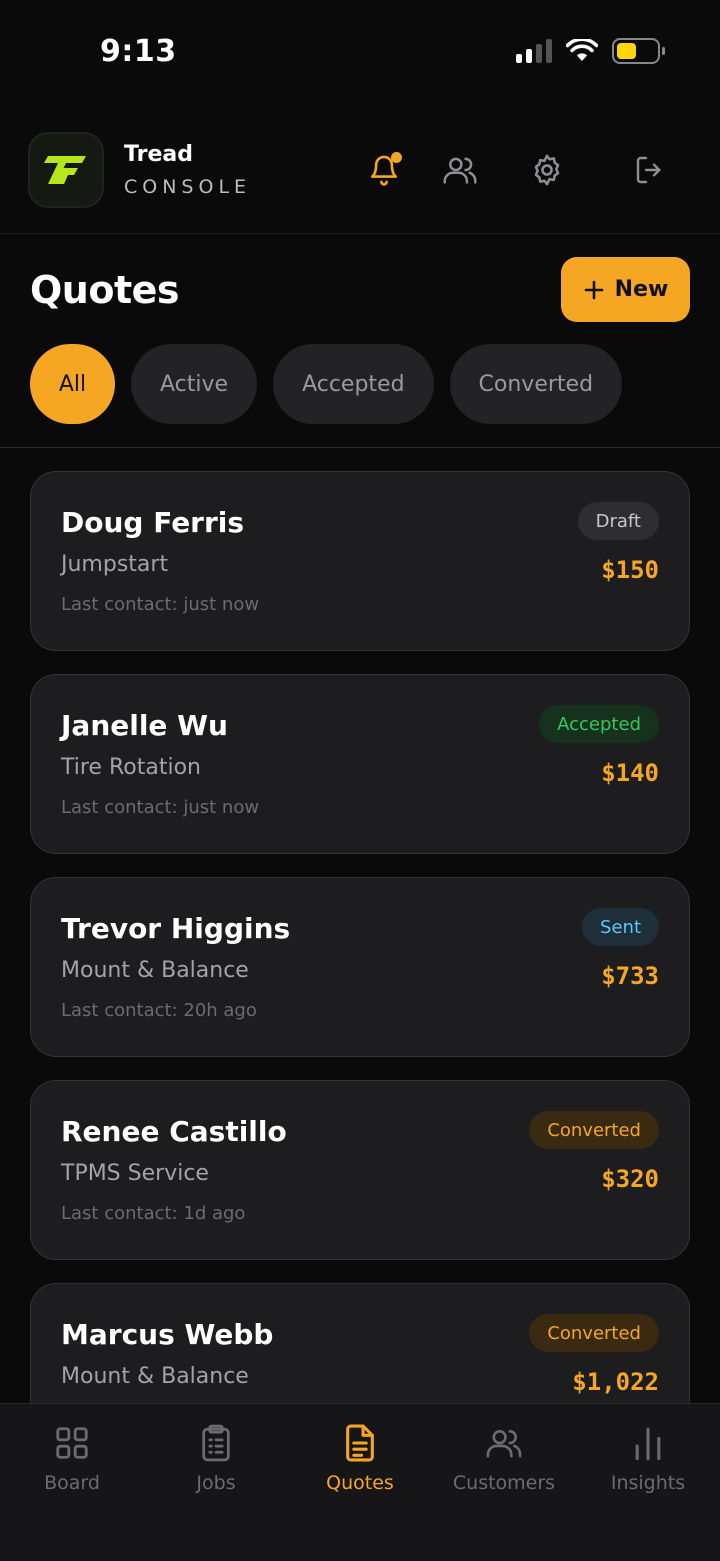 The image size is (720, 1561). I want to click on filter-chip-accepted: Accepted, so click(353, 384).